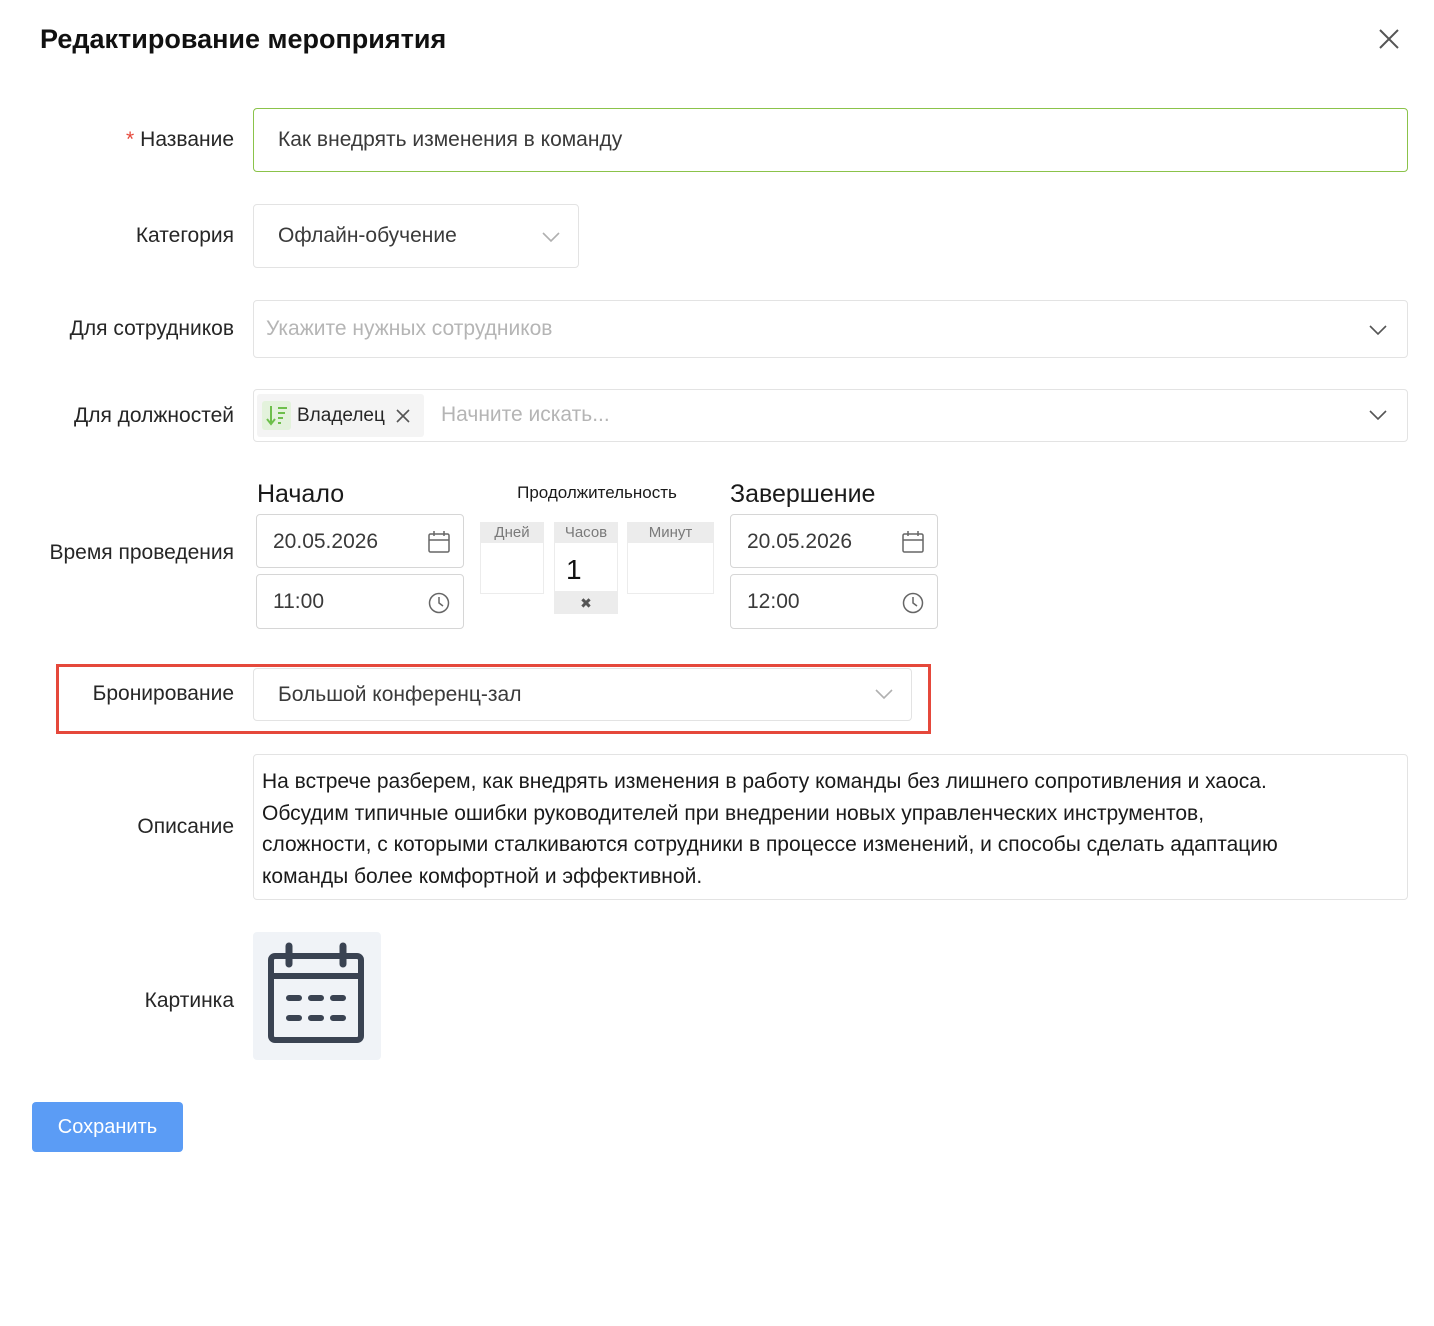 This screenshot has height=1326, width=1434. Describe the element at coordinates (773, 601) in the screenshot. I see `end-time-value: 12:00` at that location.